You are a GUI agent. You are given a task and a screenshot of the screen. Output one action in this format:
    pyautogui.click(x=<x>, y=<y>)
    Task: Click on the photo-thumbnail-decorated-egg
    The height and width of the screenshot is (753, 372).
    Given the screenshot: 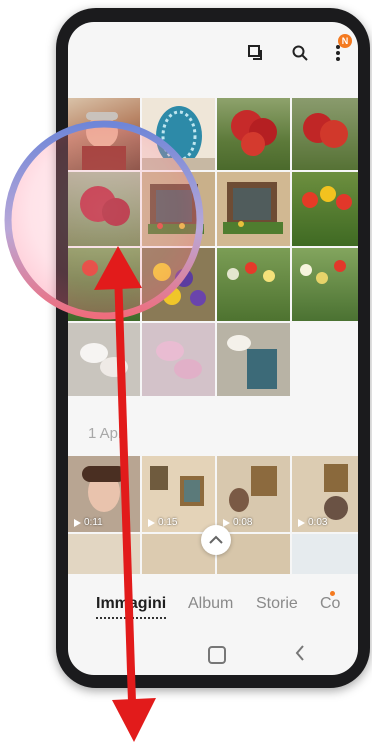 What is the action you would take?
    pyautogui.click(x=178, y=134)
    